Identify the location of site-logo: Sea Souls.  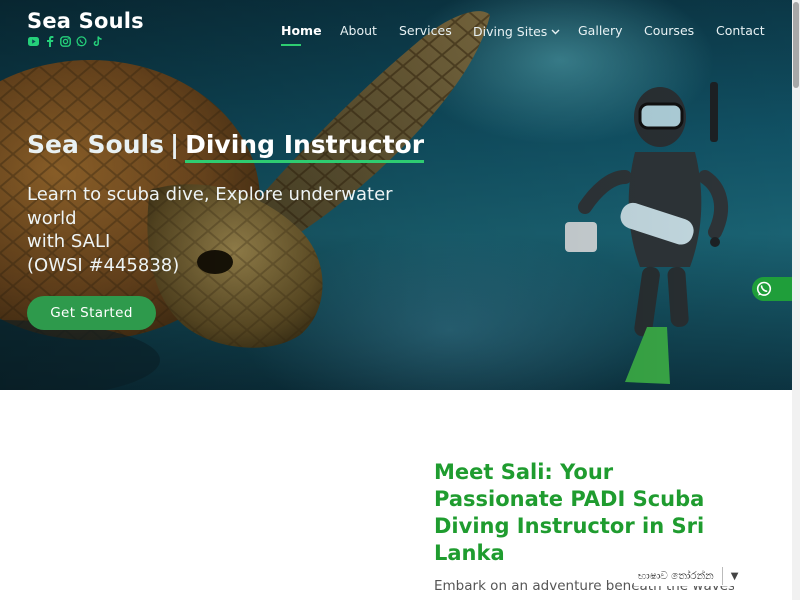
(85, 21).